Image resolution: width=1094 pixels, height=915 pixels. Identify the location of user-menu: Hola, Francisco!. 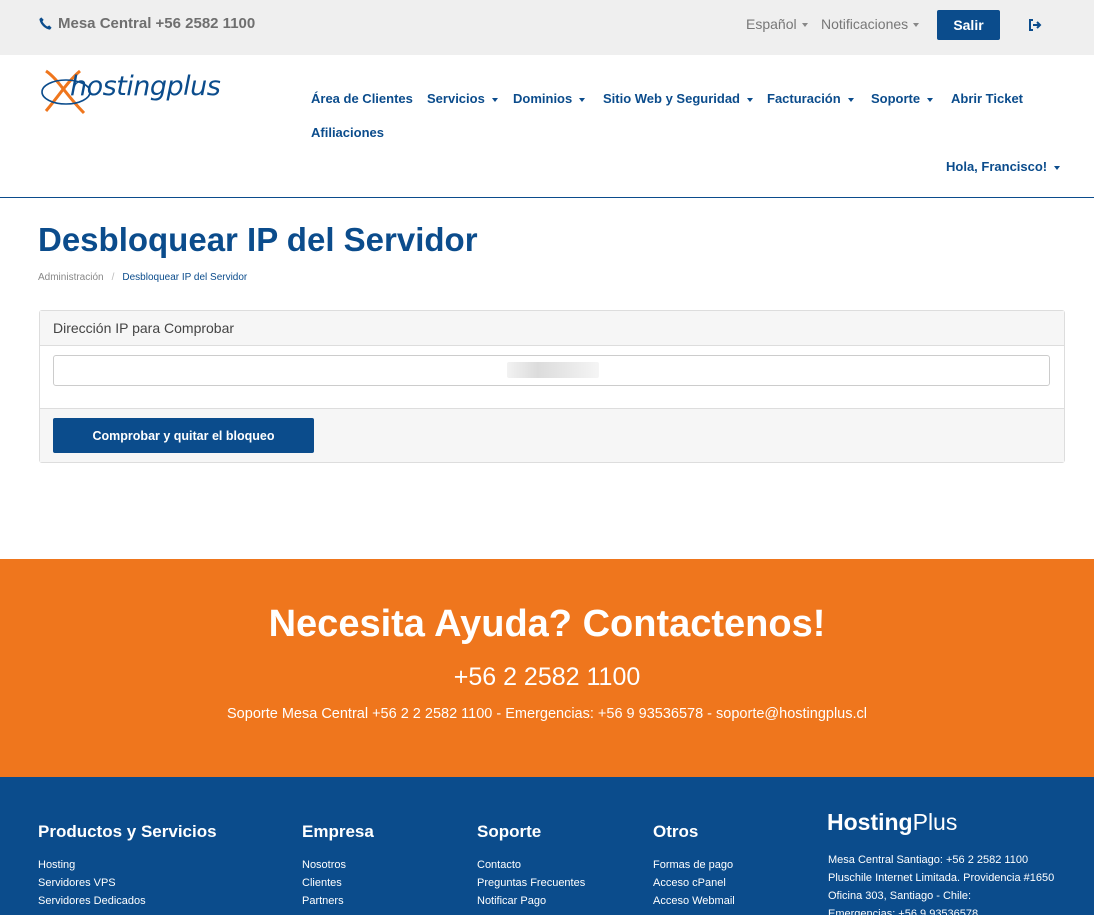
(1003, 166).